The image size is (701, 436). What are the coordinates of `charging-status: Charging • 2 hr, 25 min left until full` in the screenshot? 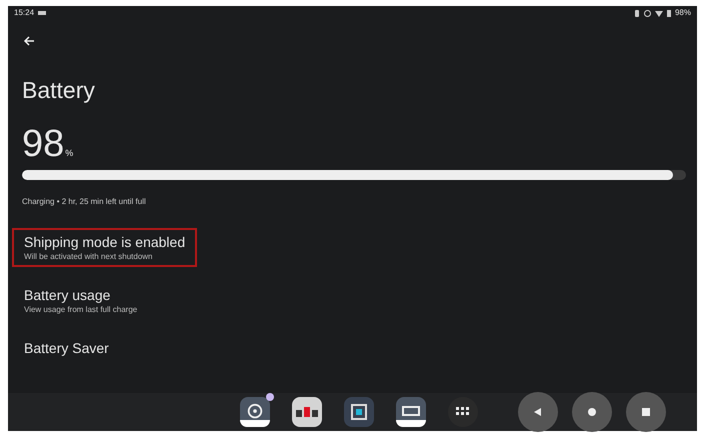 It's located at (84, 201).